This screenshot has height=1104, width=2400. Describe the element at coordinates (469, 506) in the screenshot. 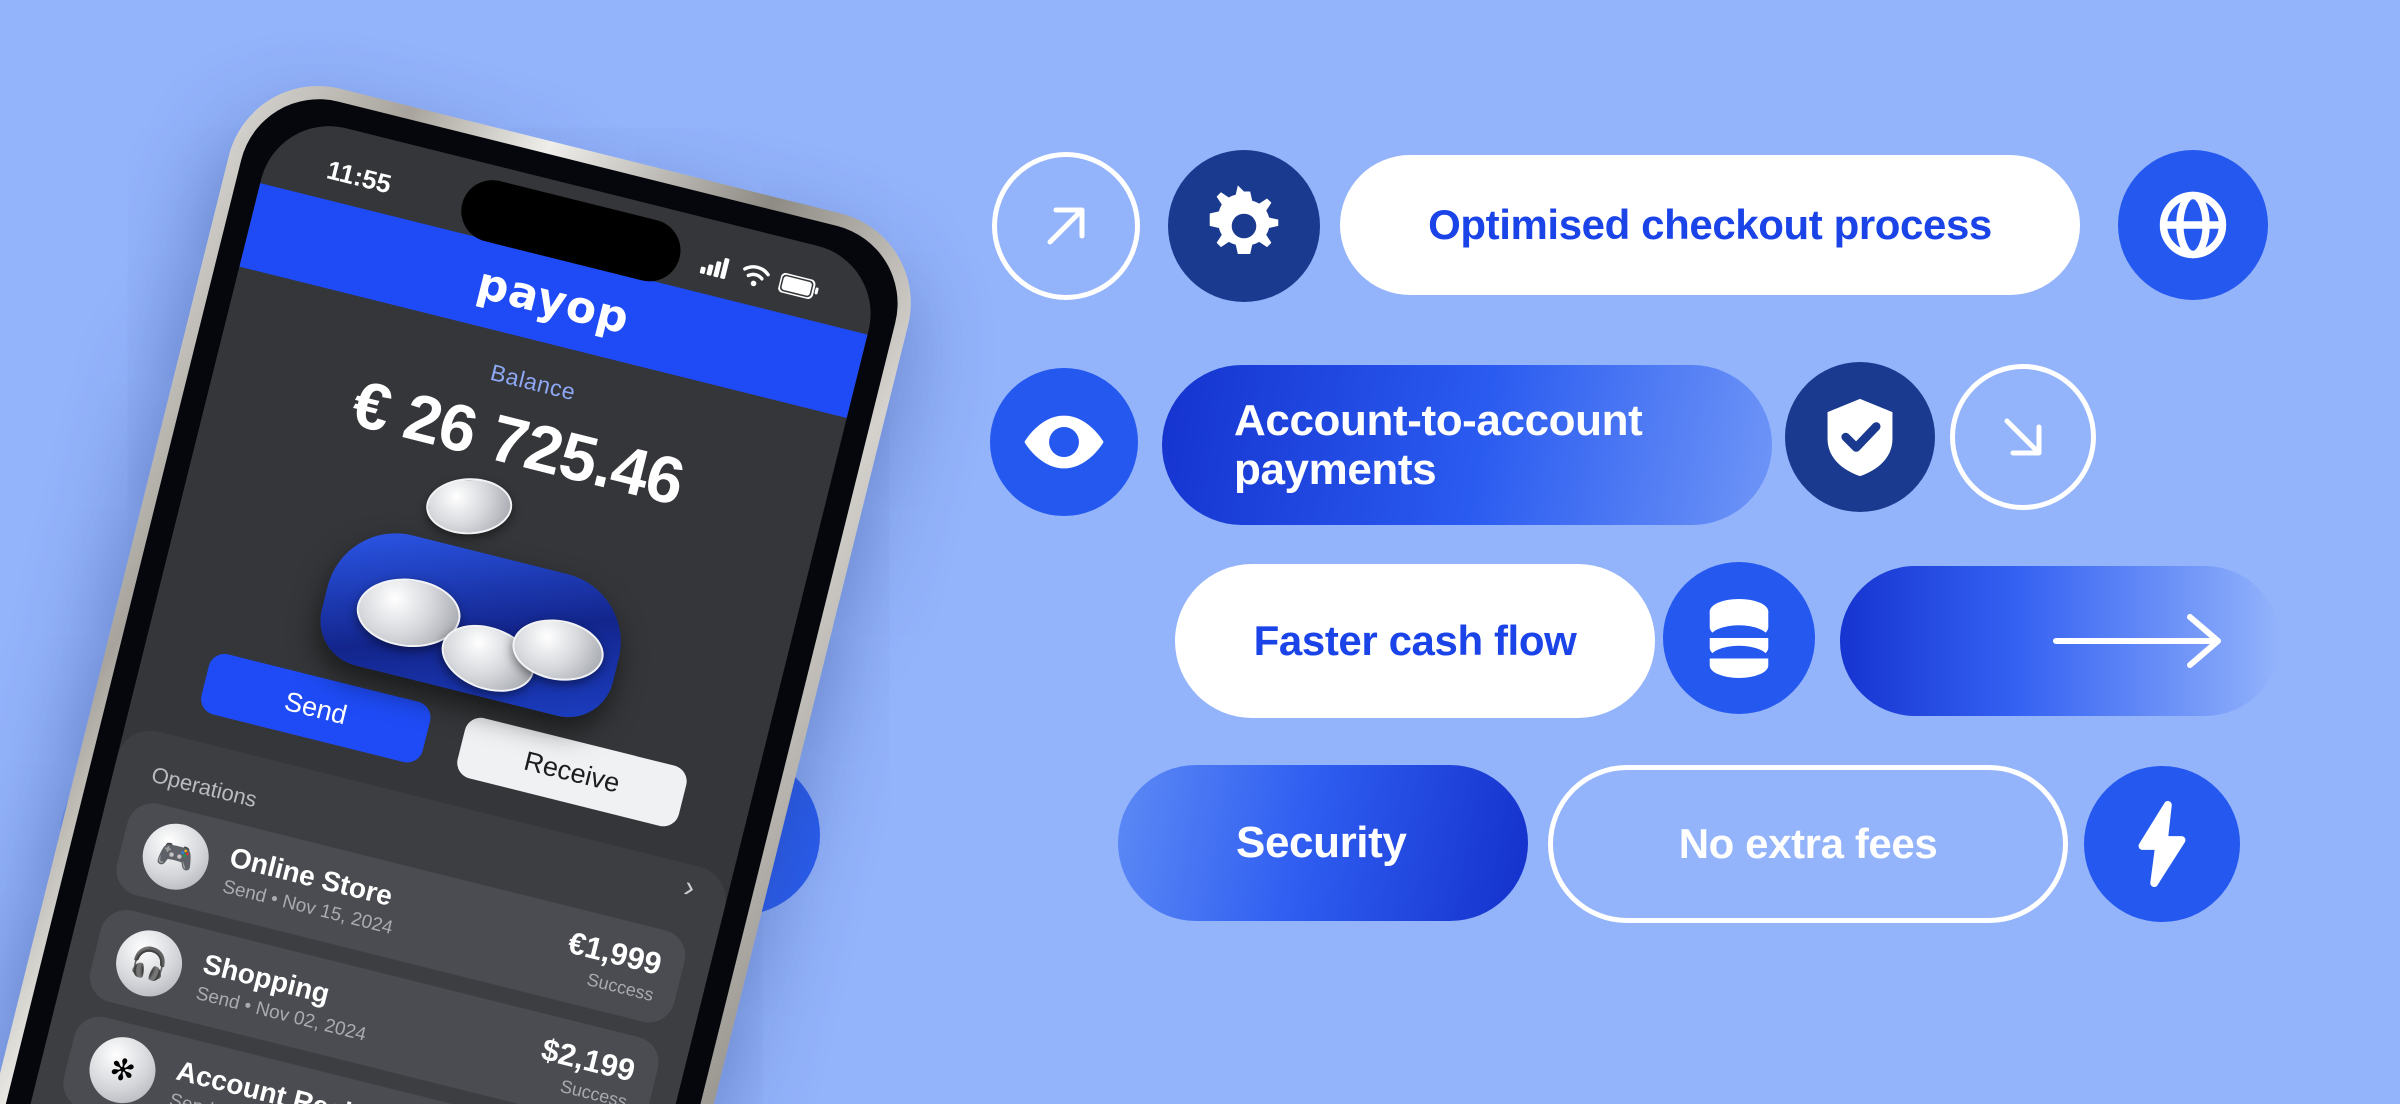

I see `coin` at that location.